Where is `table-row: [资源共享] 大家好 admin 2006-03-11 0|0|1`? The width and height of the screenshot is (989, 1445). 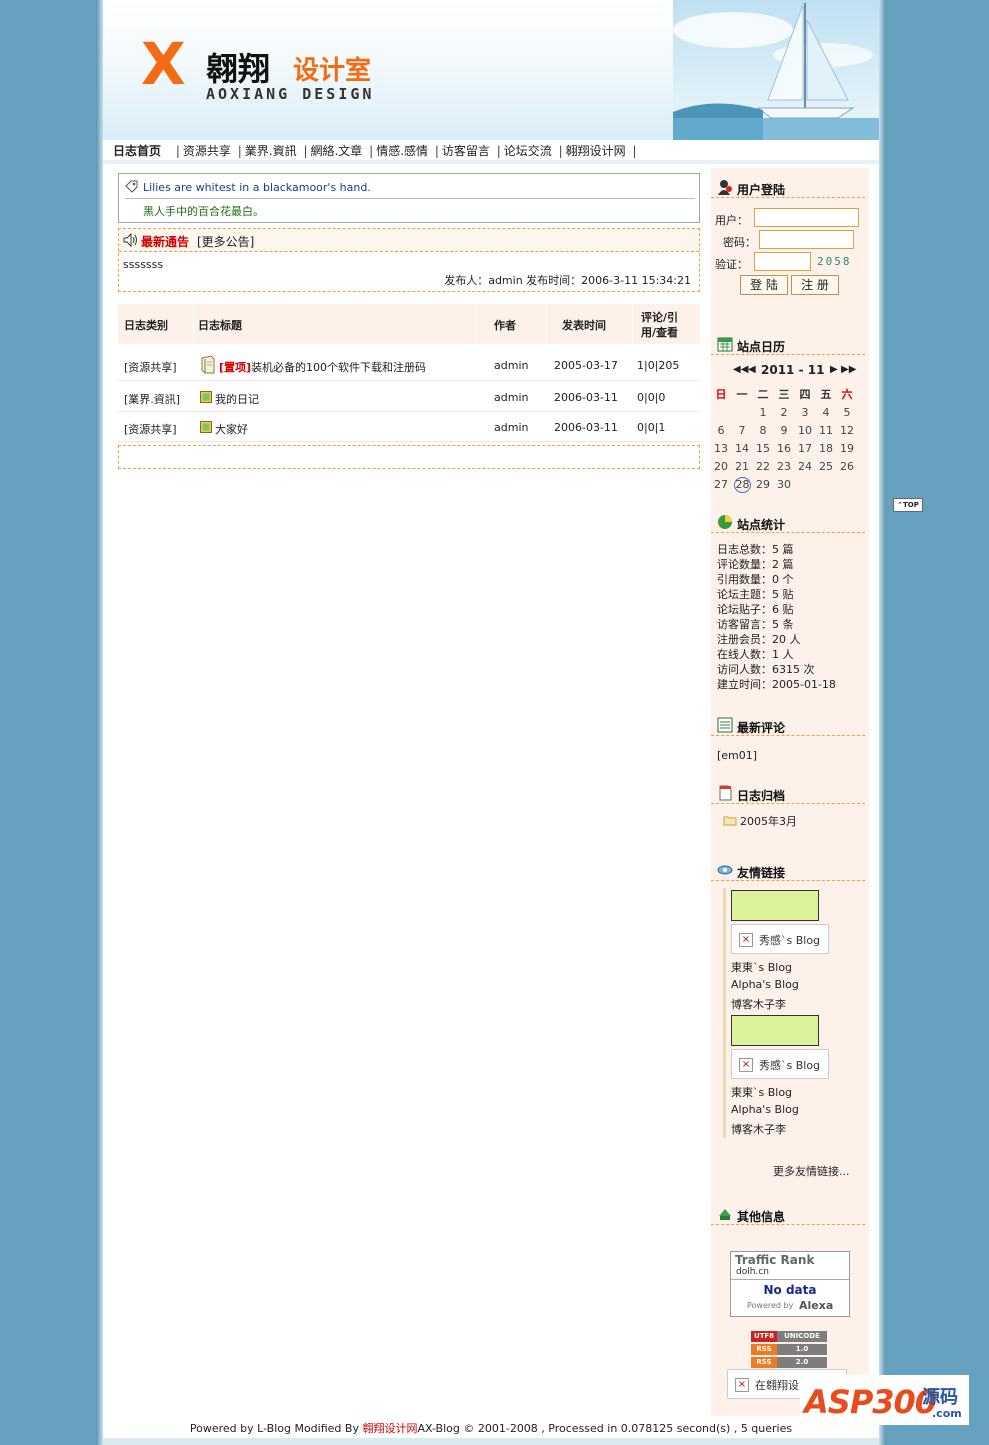
table-row: [资源共享] 大家好 admin 2006-03-11 0|0|1 is located at coordinates (409, 428).